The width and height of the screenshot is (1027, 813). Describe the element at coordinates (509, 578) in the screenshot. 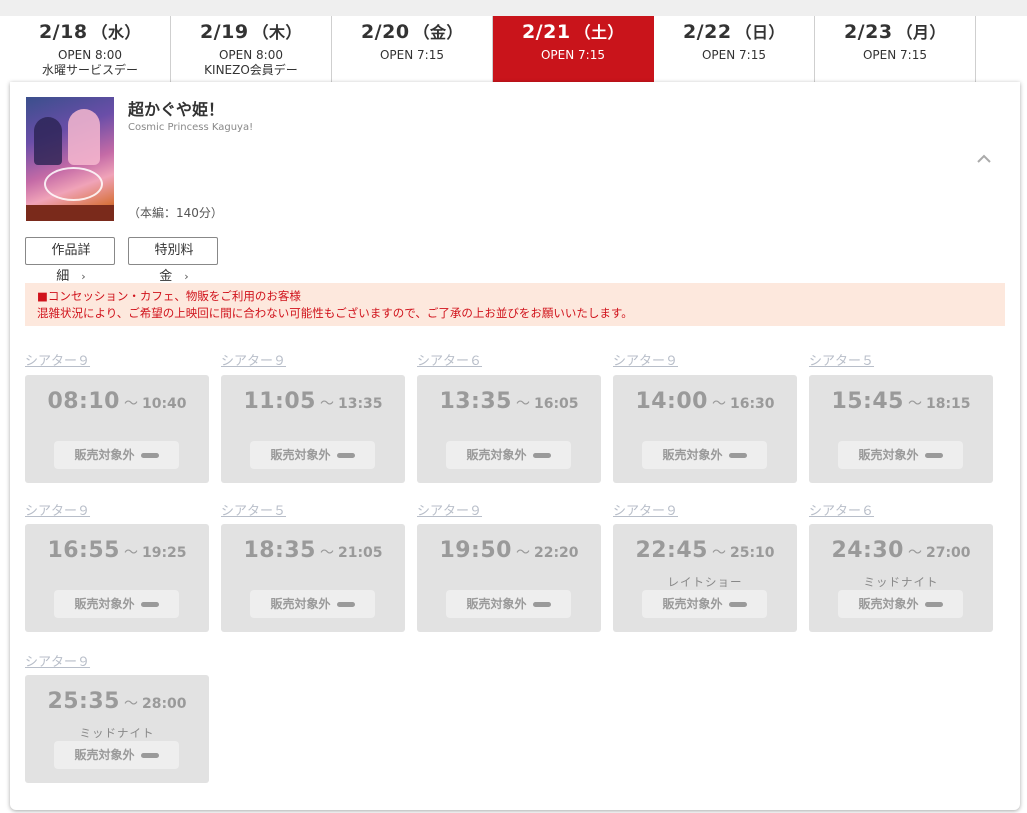

I see `showtime-slot: 19:50 ～ 22:20 販売対象外` at that location.